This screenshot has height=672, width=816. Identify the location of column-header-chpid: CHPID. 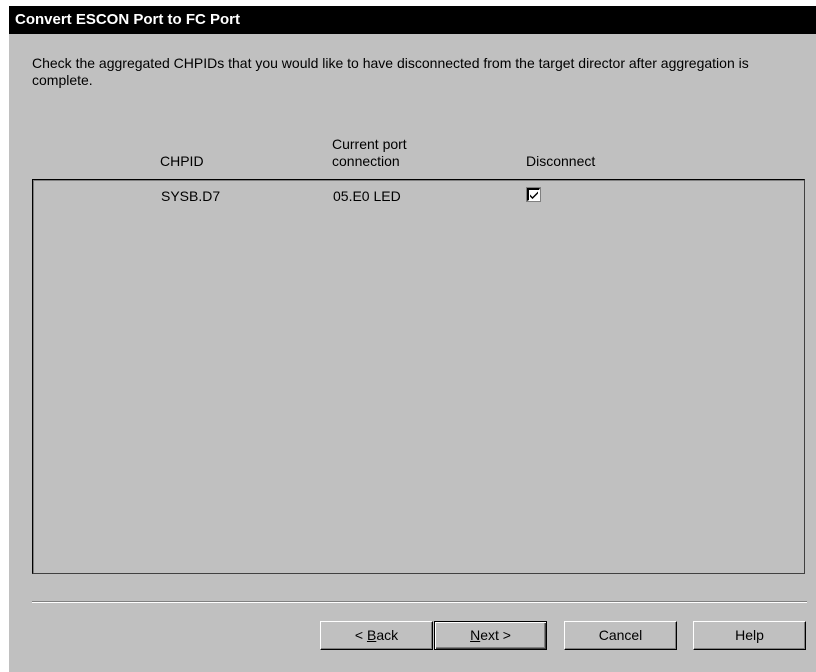
(182, 161).